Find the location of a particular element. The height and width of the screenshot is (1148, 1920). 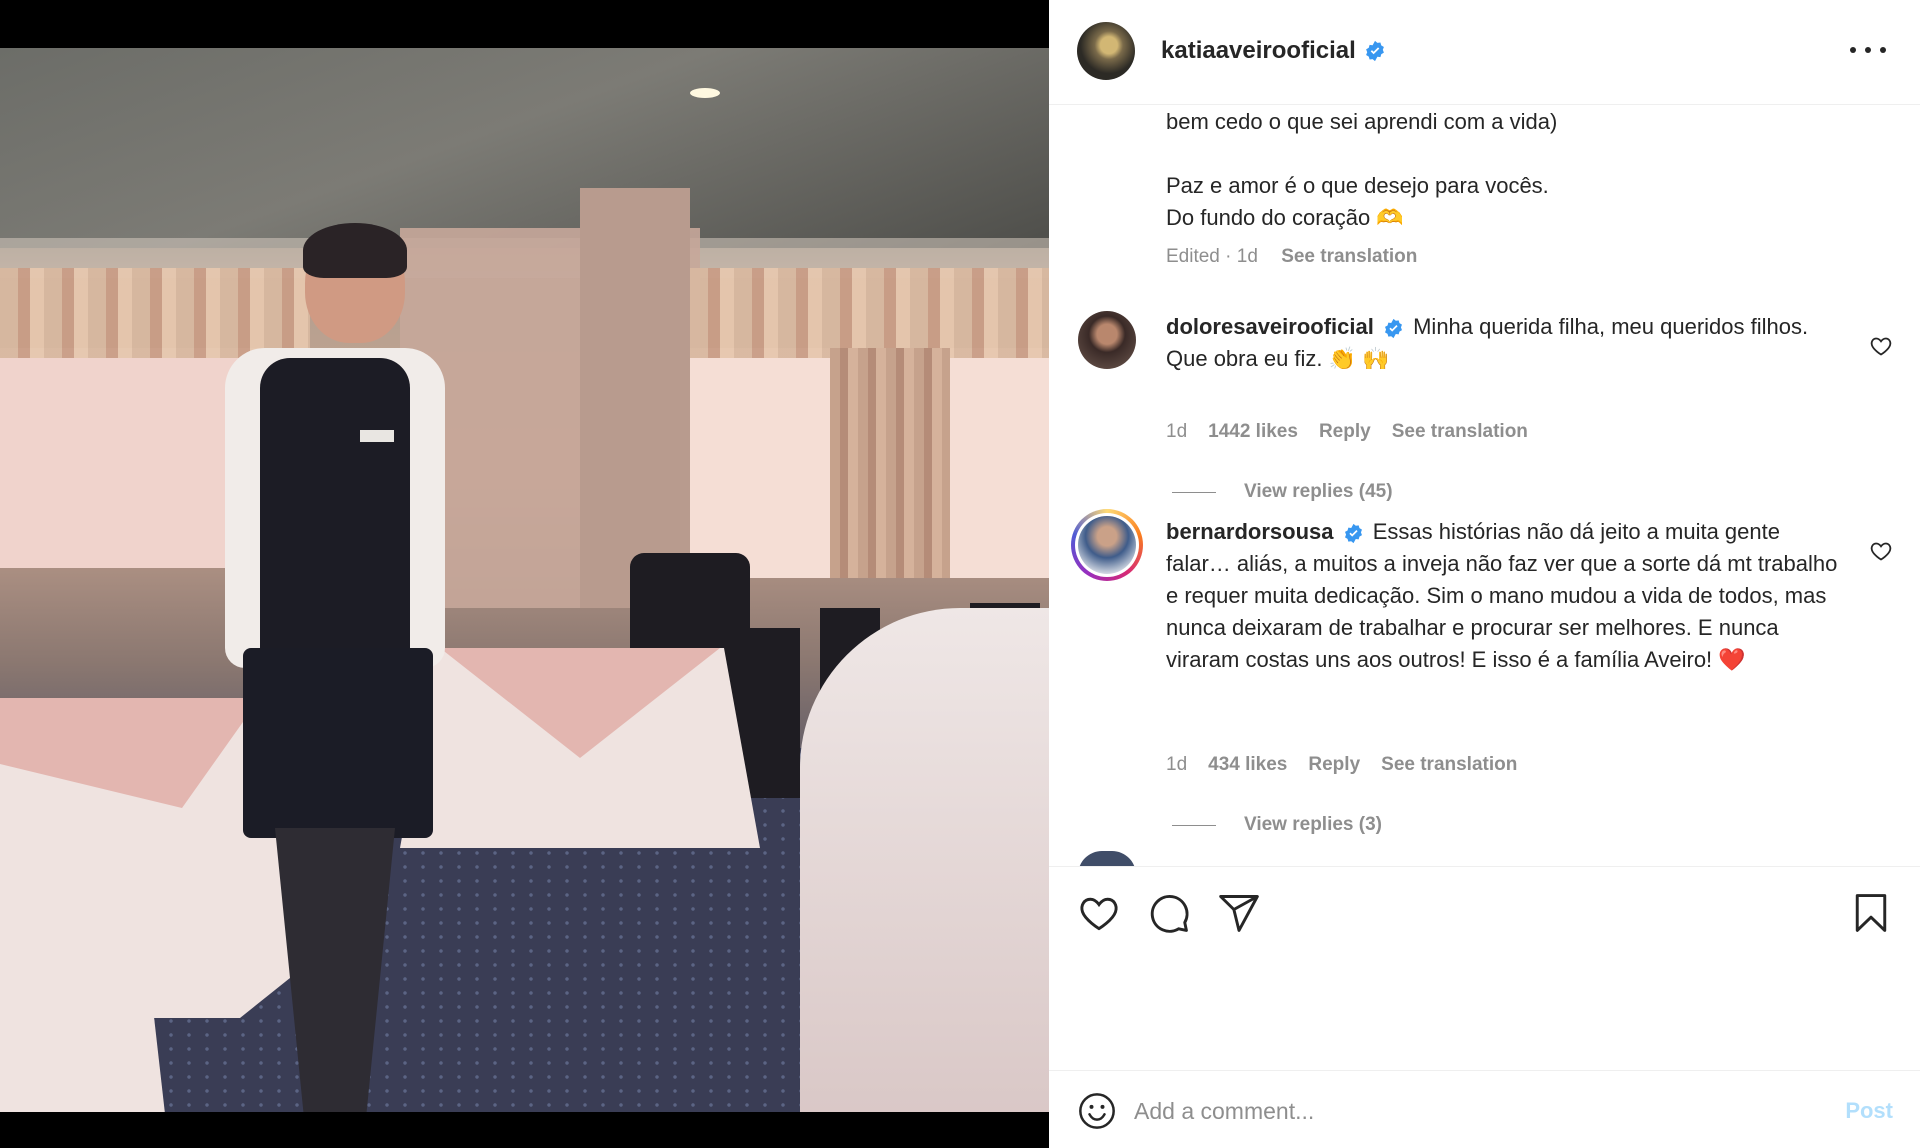

photo-pillar is located at coordinates (635, 398).